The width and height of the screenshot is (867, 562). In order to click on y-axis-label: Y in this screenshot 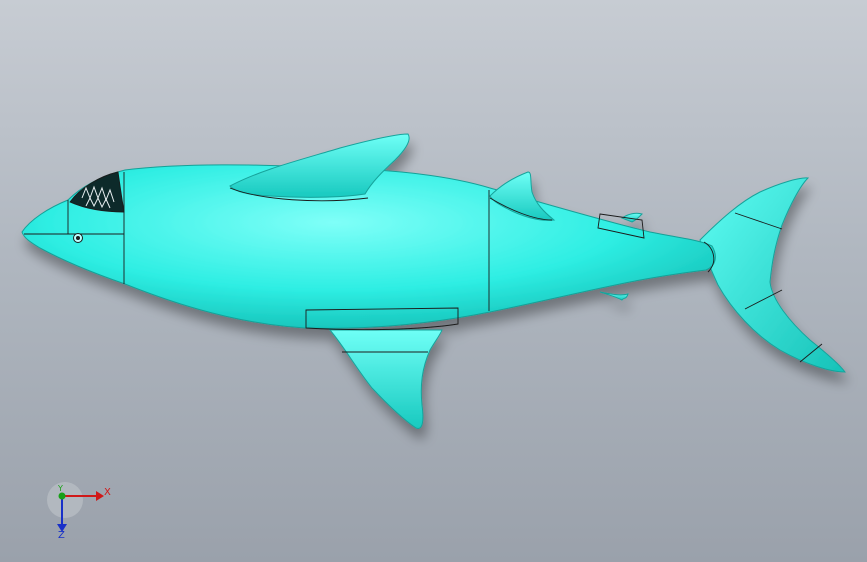, I will do `click(60, 488)`.